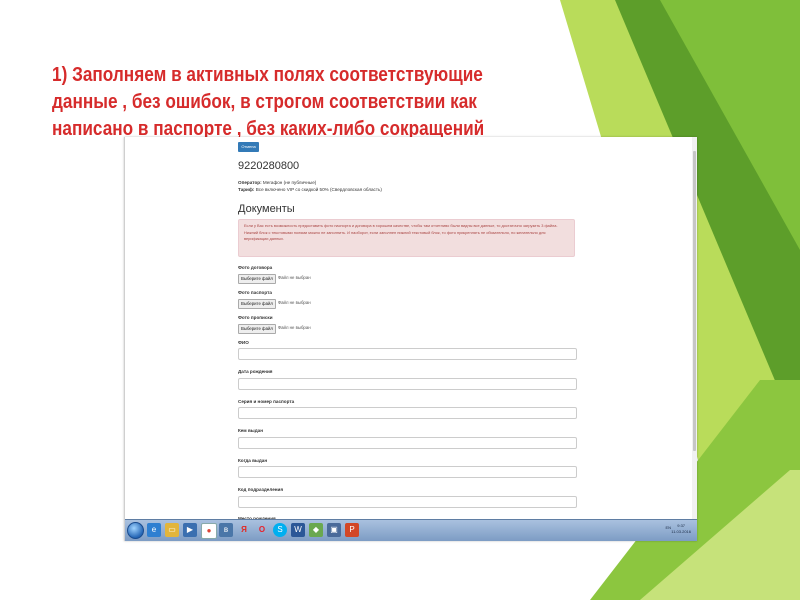 The width and height of the screenshot is (800, 600). I want to click on operator-line: Оператор: Мегафон (не публичные), so click(277, 182).